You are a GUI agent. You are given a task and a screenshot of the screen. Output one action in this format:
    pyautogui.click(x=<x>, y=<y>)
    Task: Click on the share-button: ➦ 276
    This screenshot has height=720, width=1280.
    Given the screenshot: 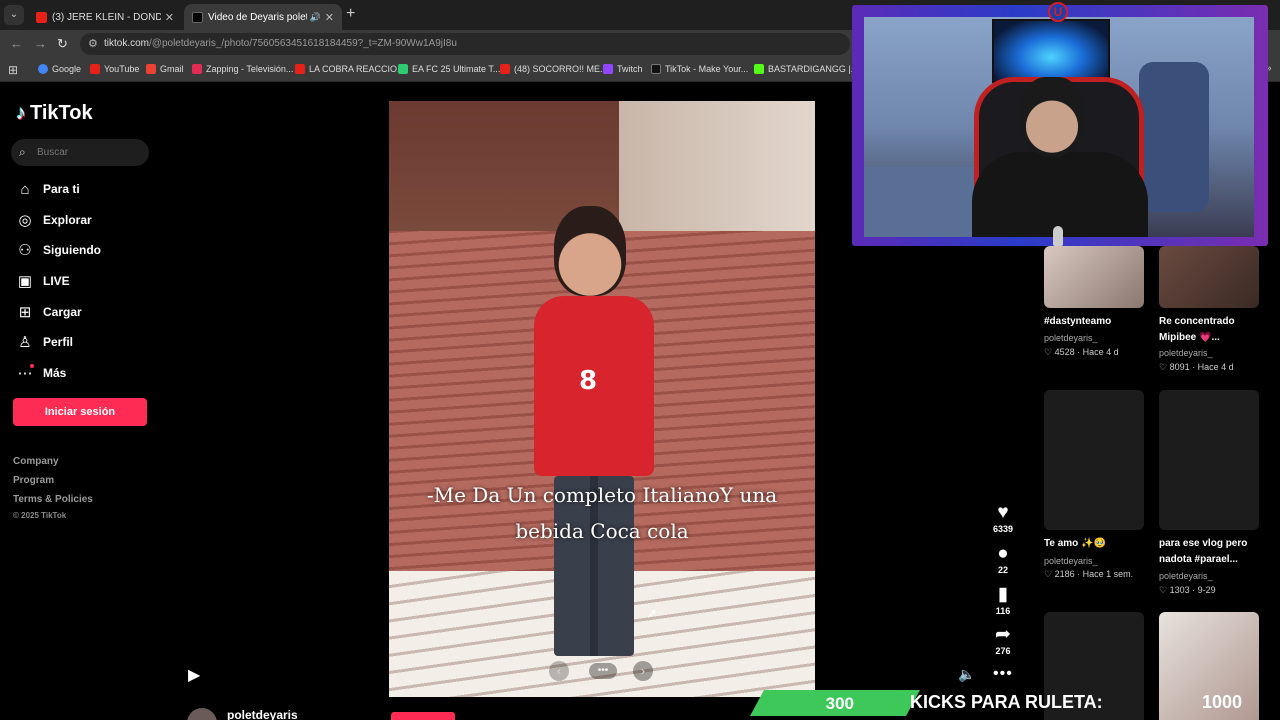 What is the action you would take?
    pyautogui.click(x=1003, y=640)
    